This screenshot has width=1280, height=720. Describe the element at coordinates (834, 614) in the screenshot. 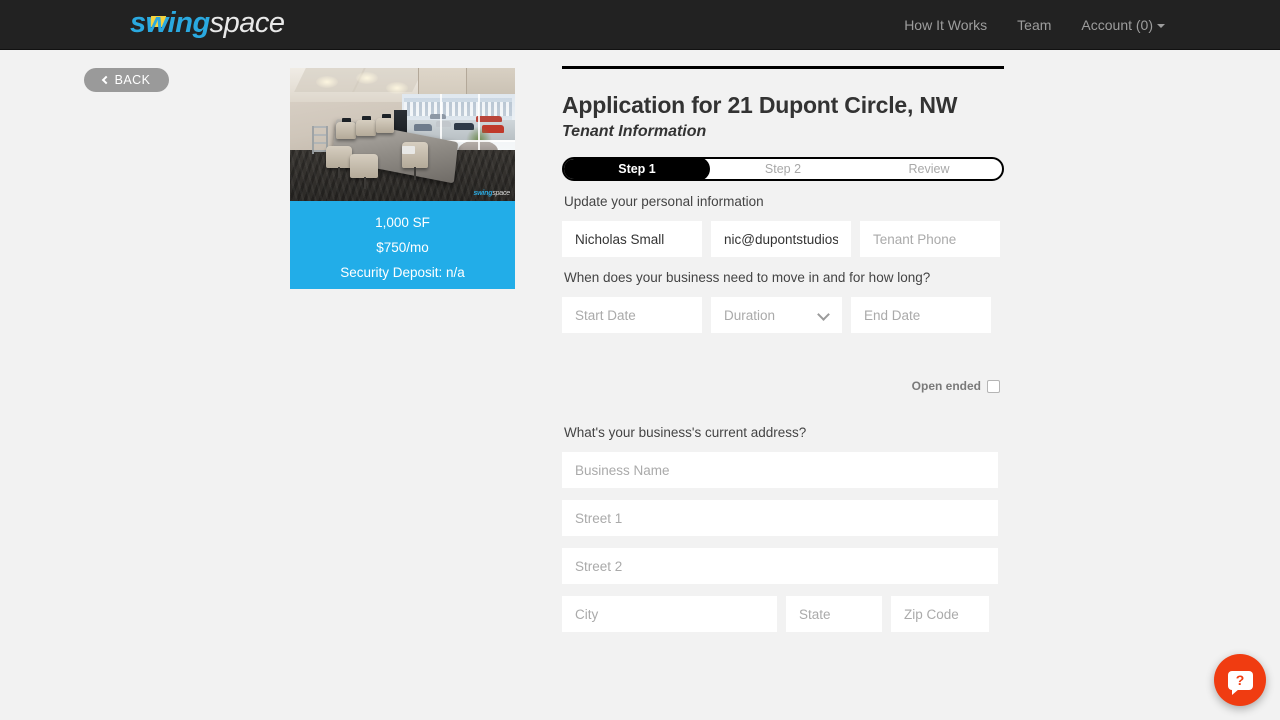

I see `state-input` at that location.